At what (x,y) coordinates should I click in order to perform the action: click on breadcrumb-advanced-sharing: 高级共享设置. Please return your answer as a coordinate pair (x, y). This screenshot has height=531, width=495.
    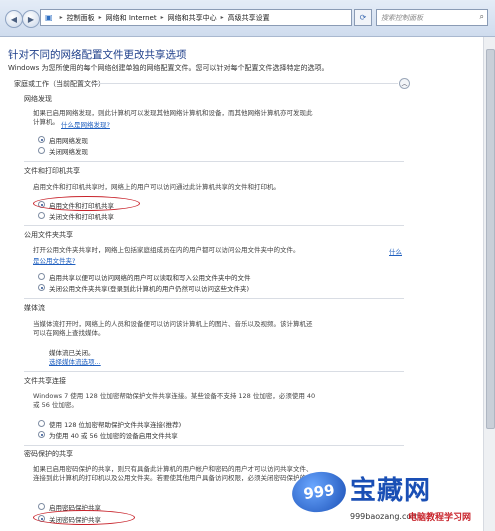
    Looking at the image, I should click on (249, 18).